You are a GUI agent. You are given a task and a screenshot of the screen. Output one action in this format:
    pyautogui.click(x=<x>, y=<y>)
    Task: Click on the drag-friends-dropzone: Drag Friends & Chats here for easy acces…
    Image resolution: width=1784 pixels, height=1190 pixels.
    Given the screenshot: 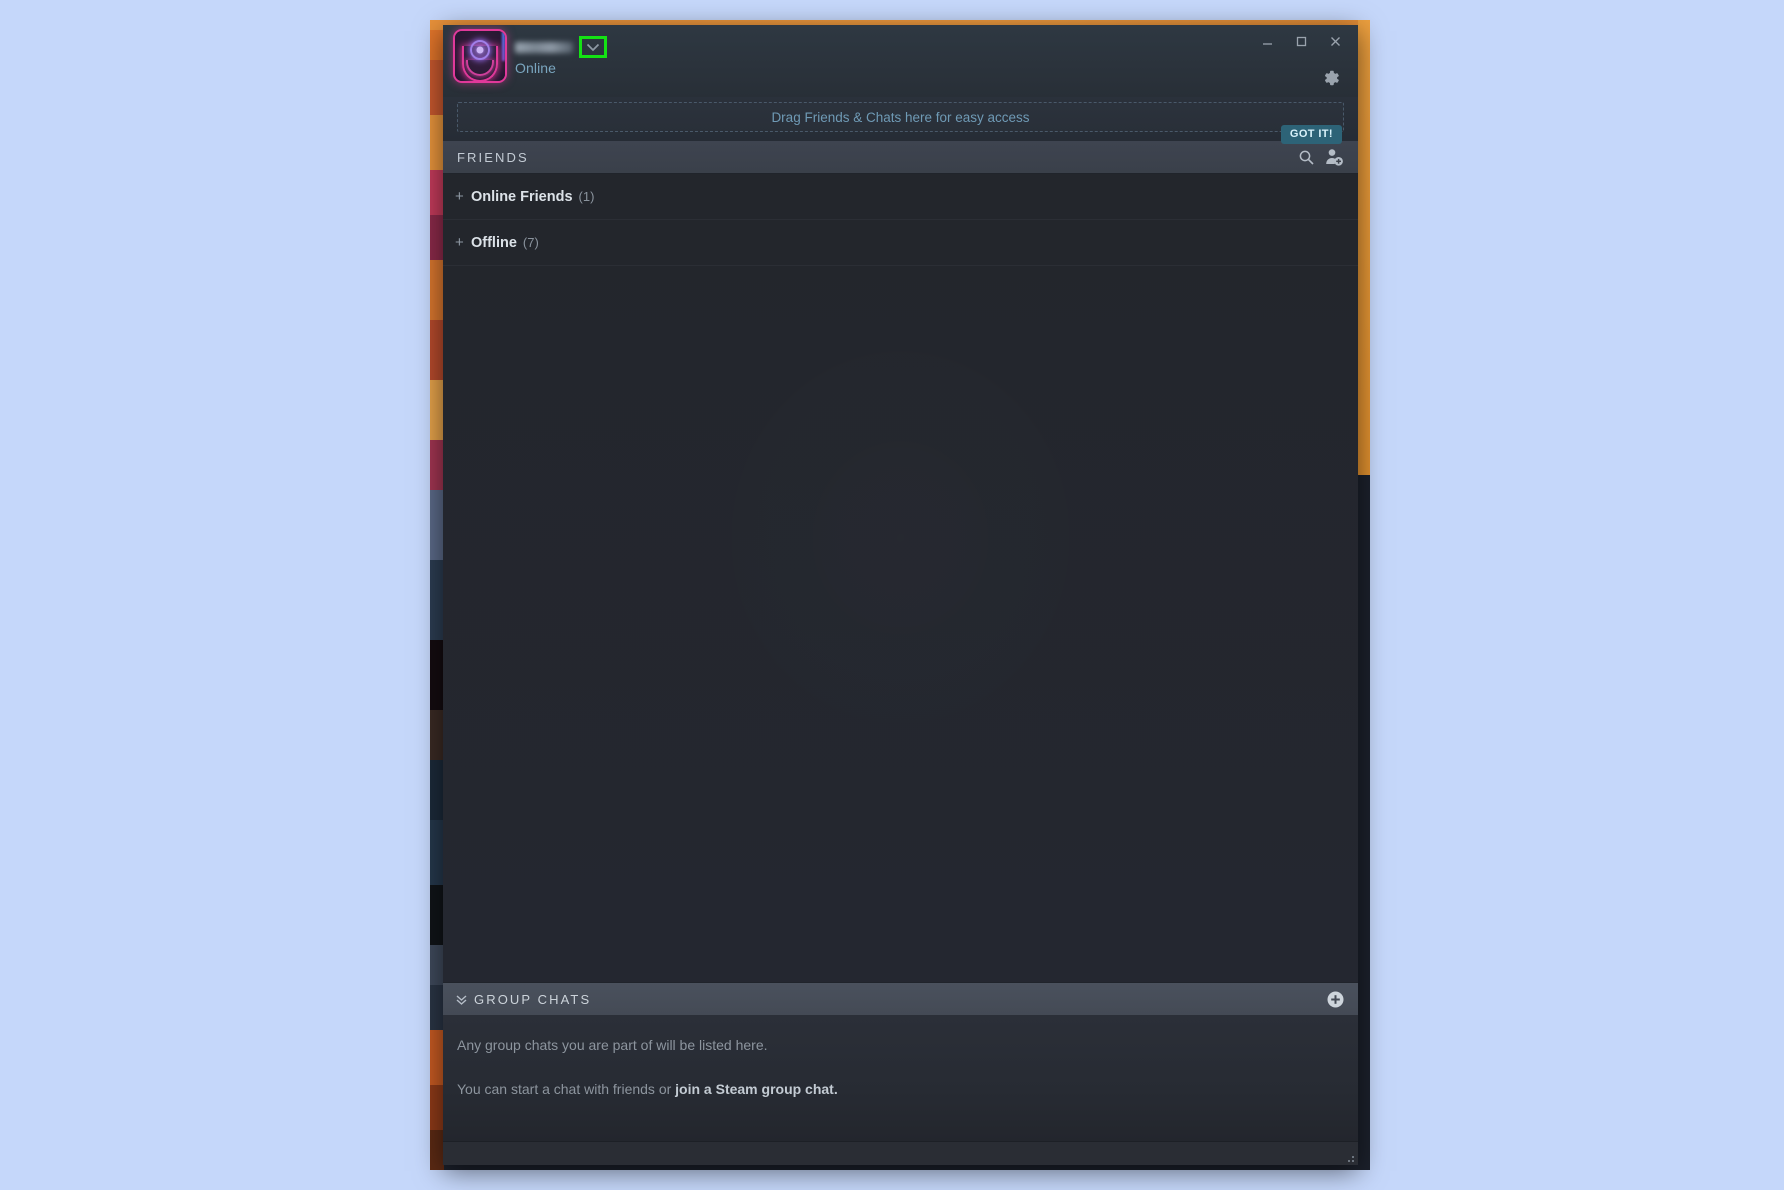 What is the action you would take?
    pyautogui.click(x=900, y=117)
    